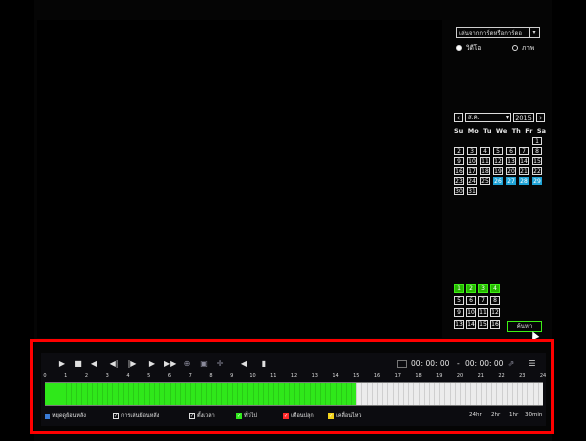 Image resolution: width=586 pixels, height=441 pixels. I want to click on channel-button: 1, so click(459, 288).